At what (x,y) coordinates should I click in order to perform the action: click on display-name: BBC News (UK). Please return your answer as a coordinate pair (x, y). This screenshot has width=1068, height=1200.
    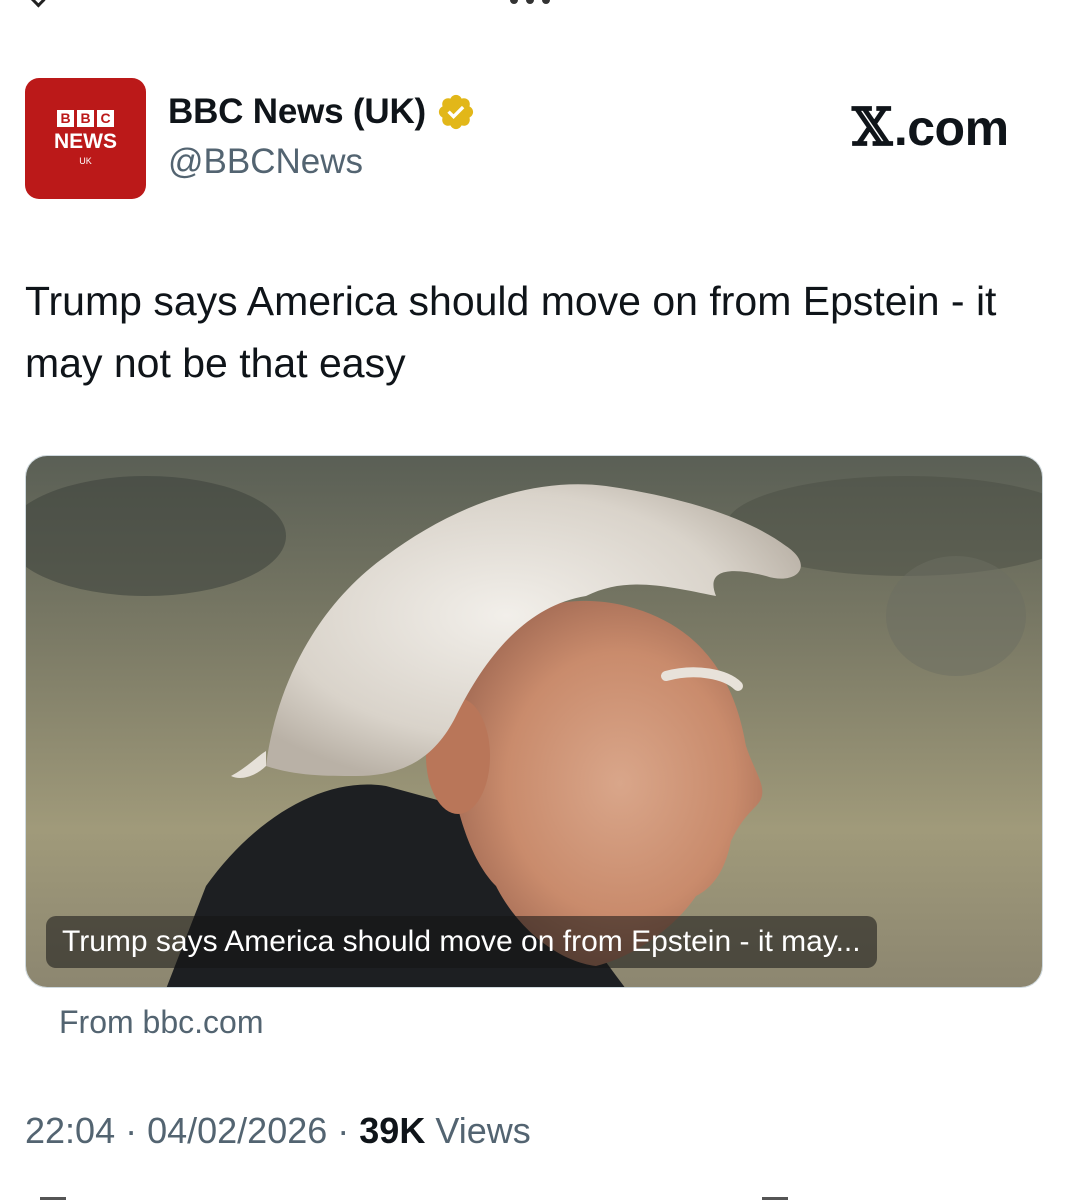
    Looking at the image, I should click on (297, 112).